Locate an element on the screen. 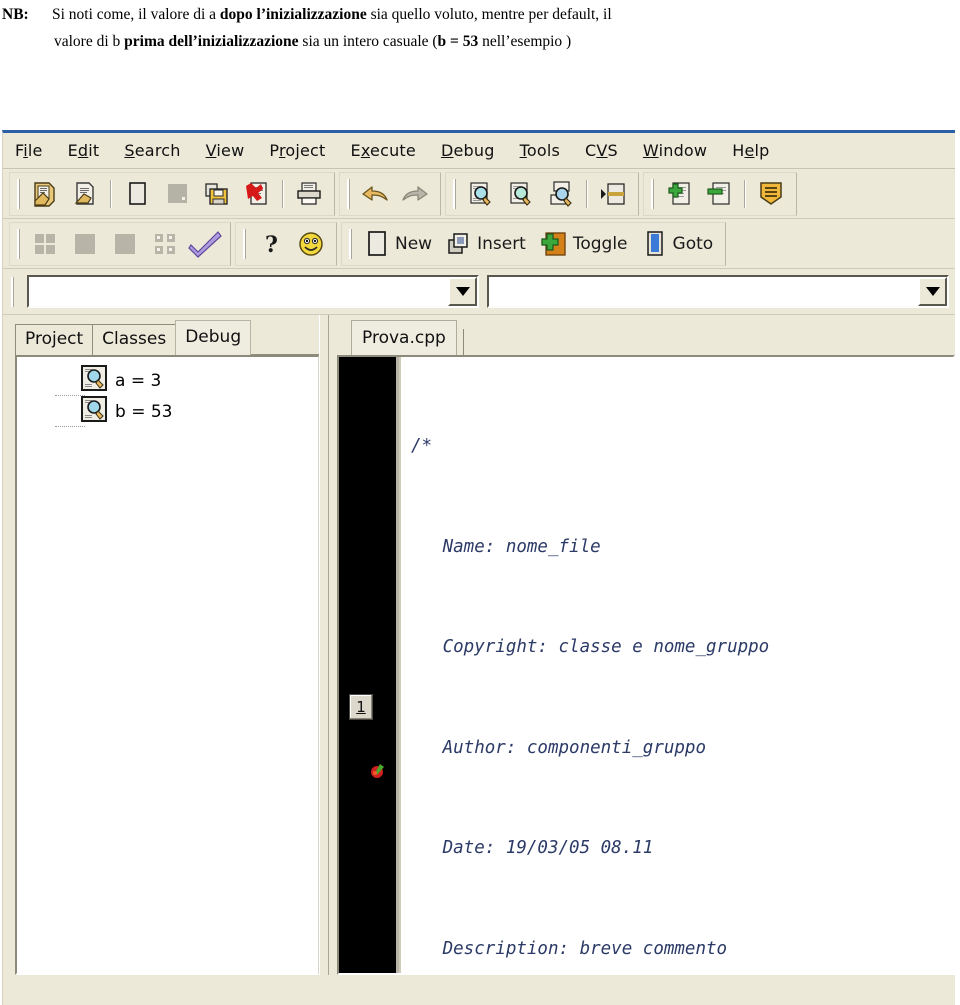  undo-icon is located at coordinates (375, 194).